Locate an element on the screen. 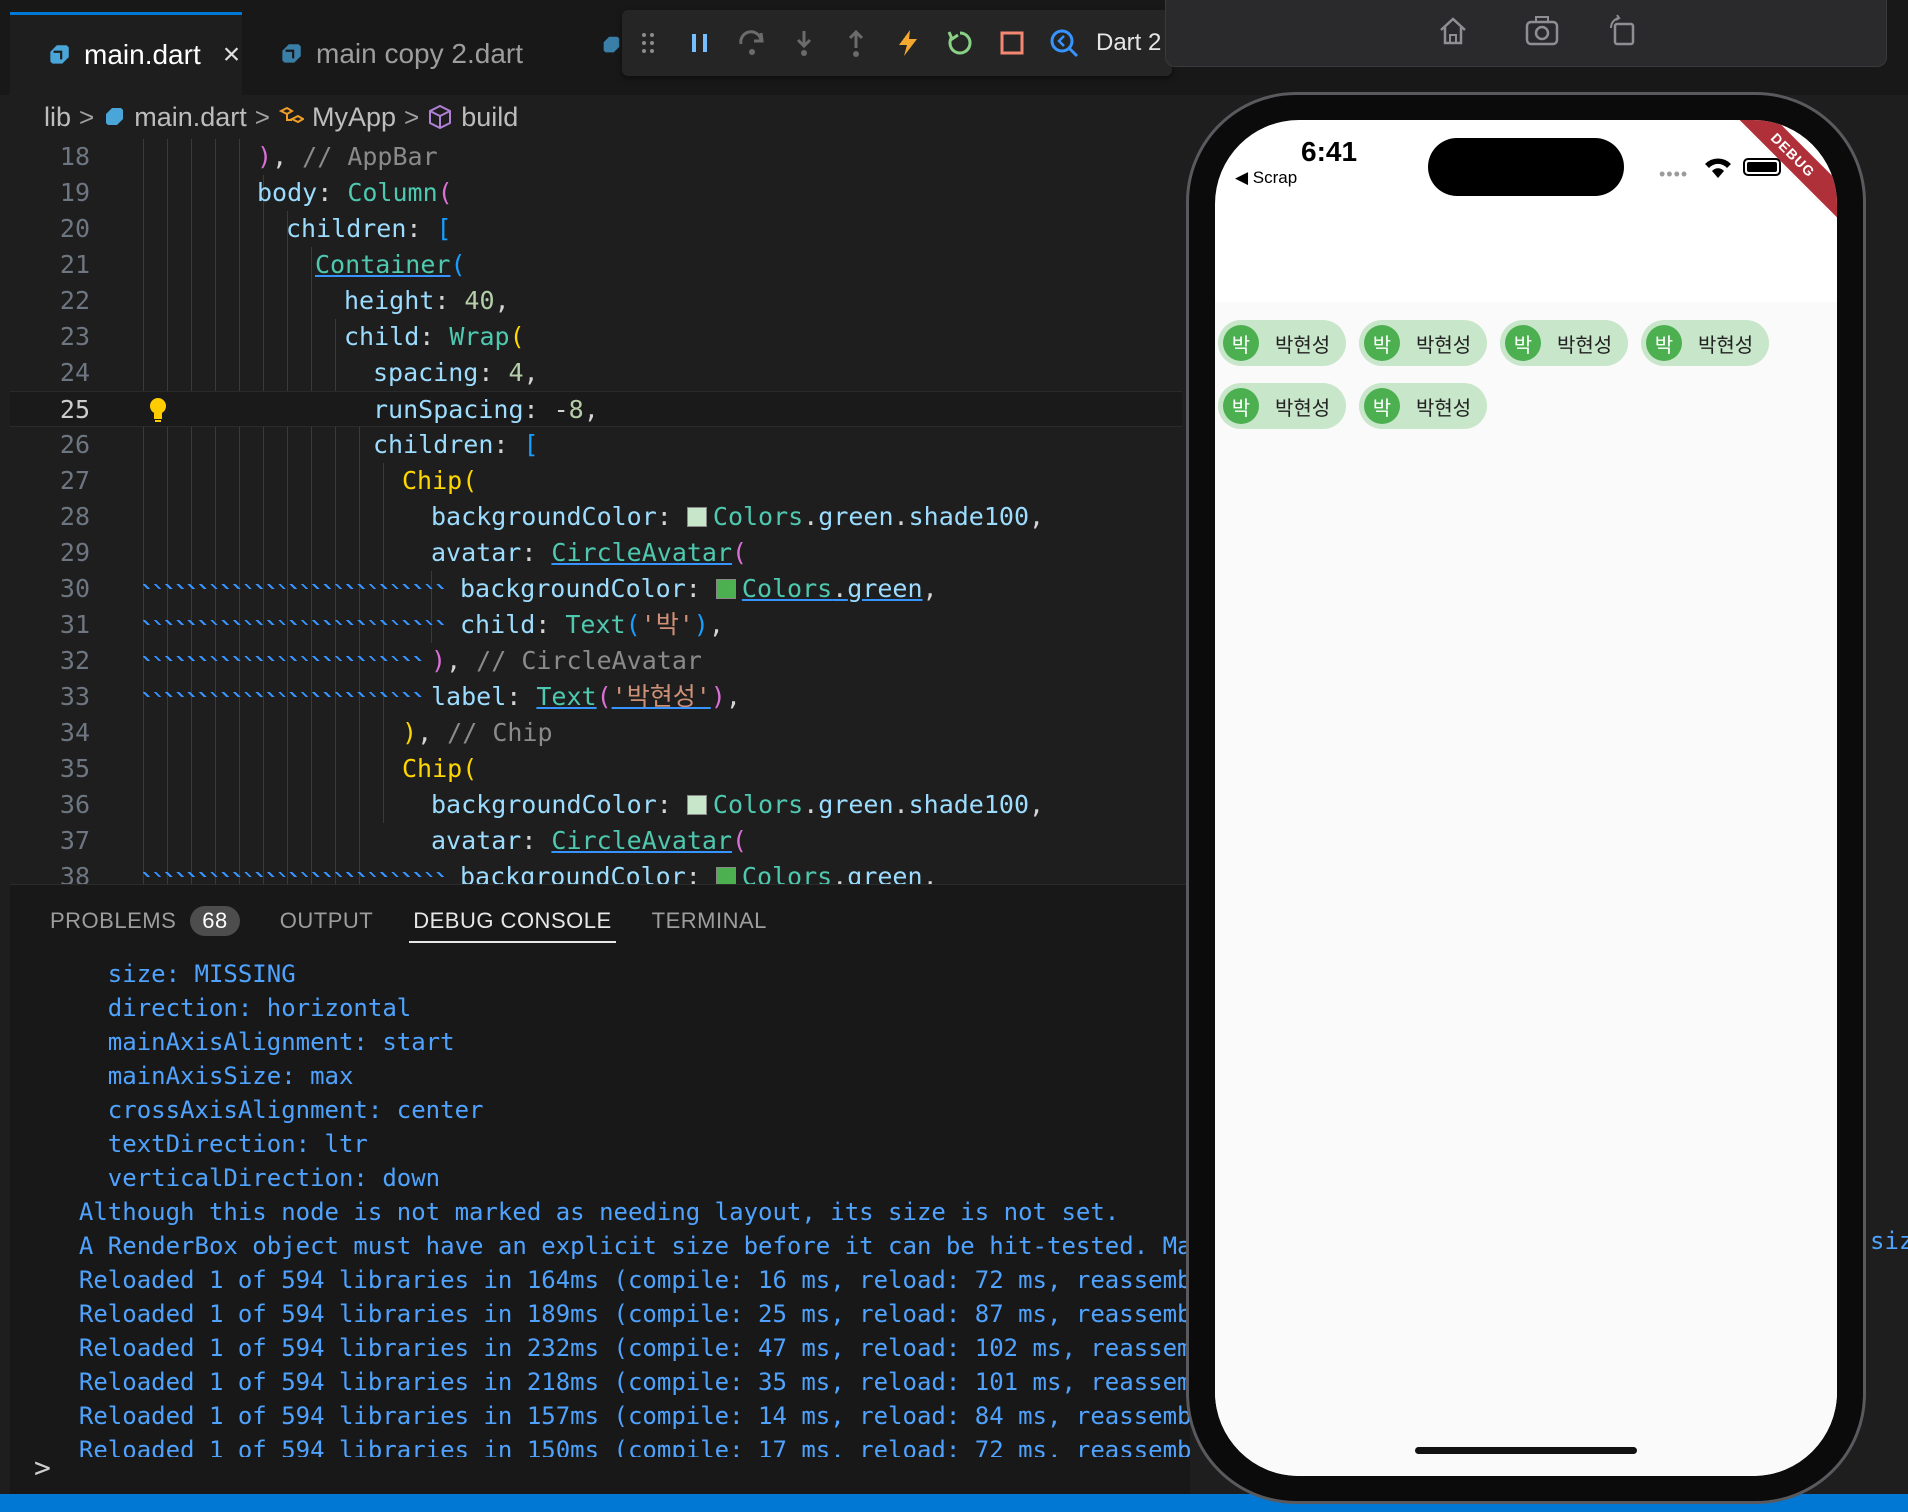  code-line: 31 child: Text('박'), is located at coordinates (596, 625).